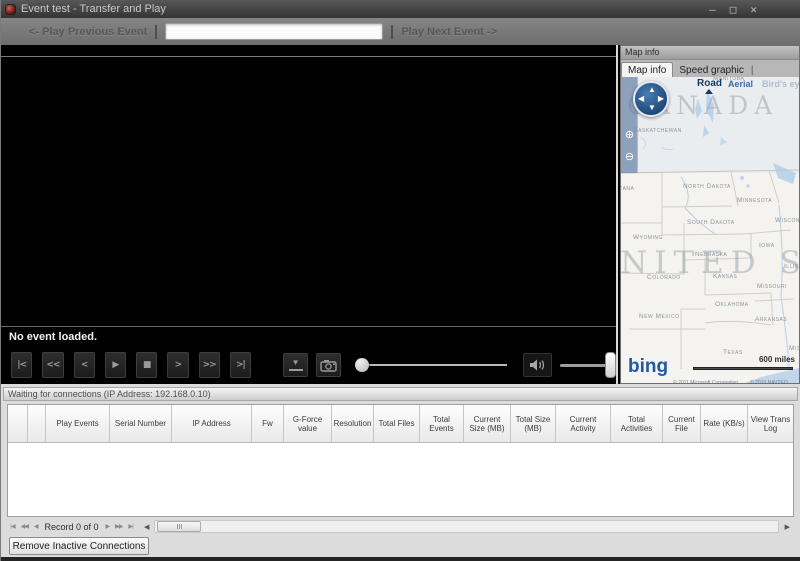 The height and width of the screenshot is (561, 800). I want to click on download-frame-button: ▼, so click(296, 365).